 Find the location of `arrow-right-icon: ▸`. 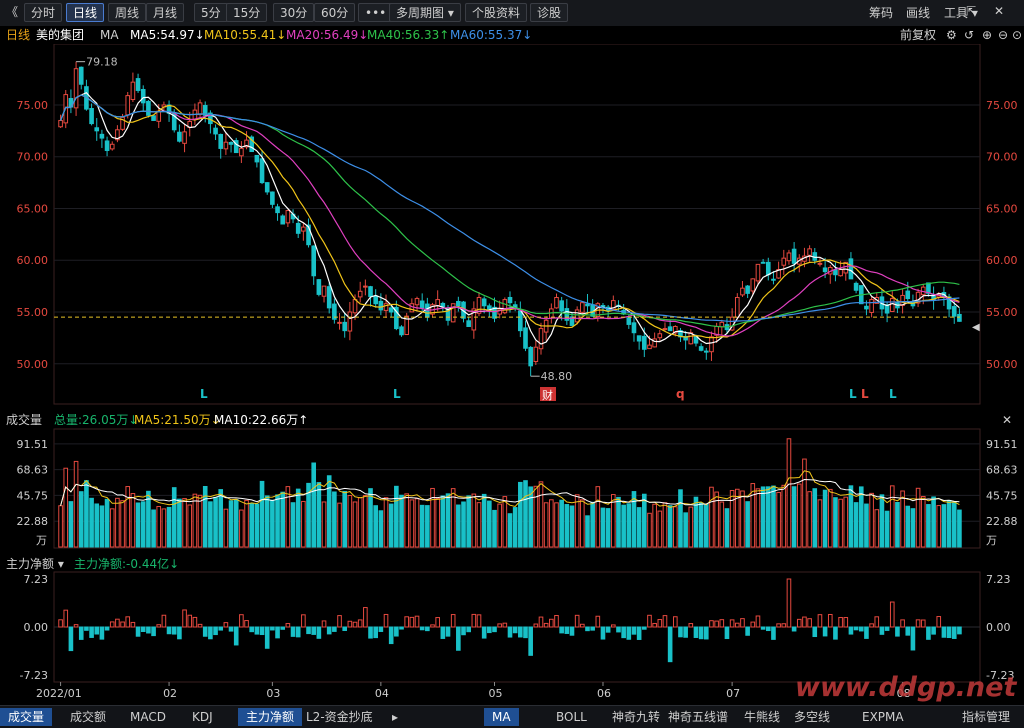

arrow-right-icon: ▸ is located at coordinates (395, 717).